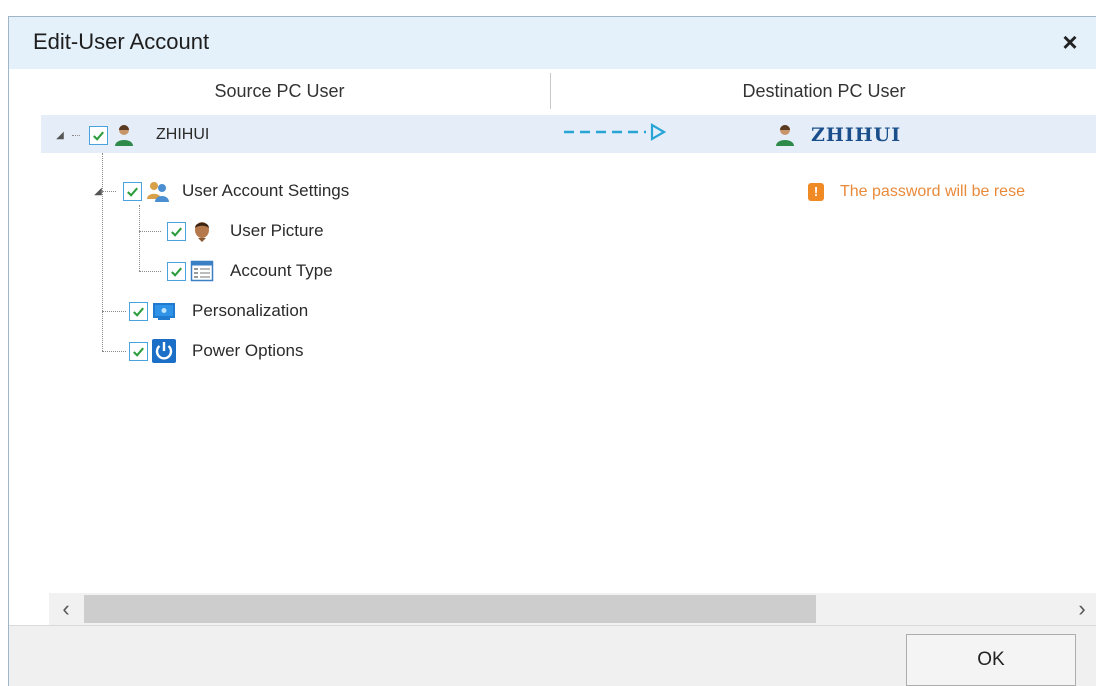 This screenshot has width=1096, height=686. I want to click on source-column-header: Source PC User, so click(279, 91).